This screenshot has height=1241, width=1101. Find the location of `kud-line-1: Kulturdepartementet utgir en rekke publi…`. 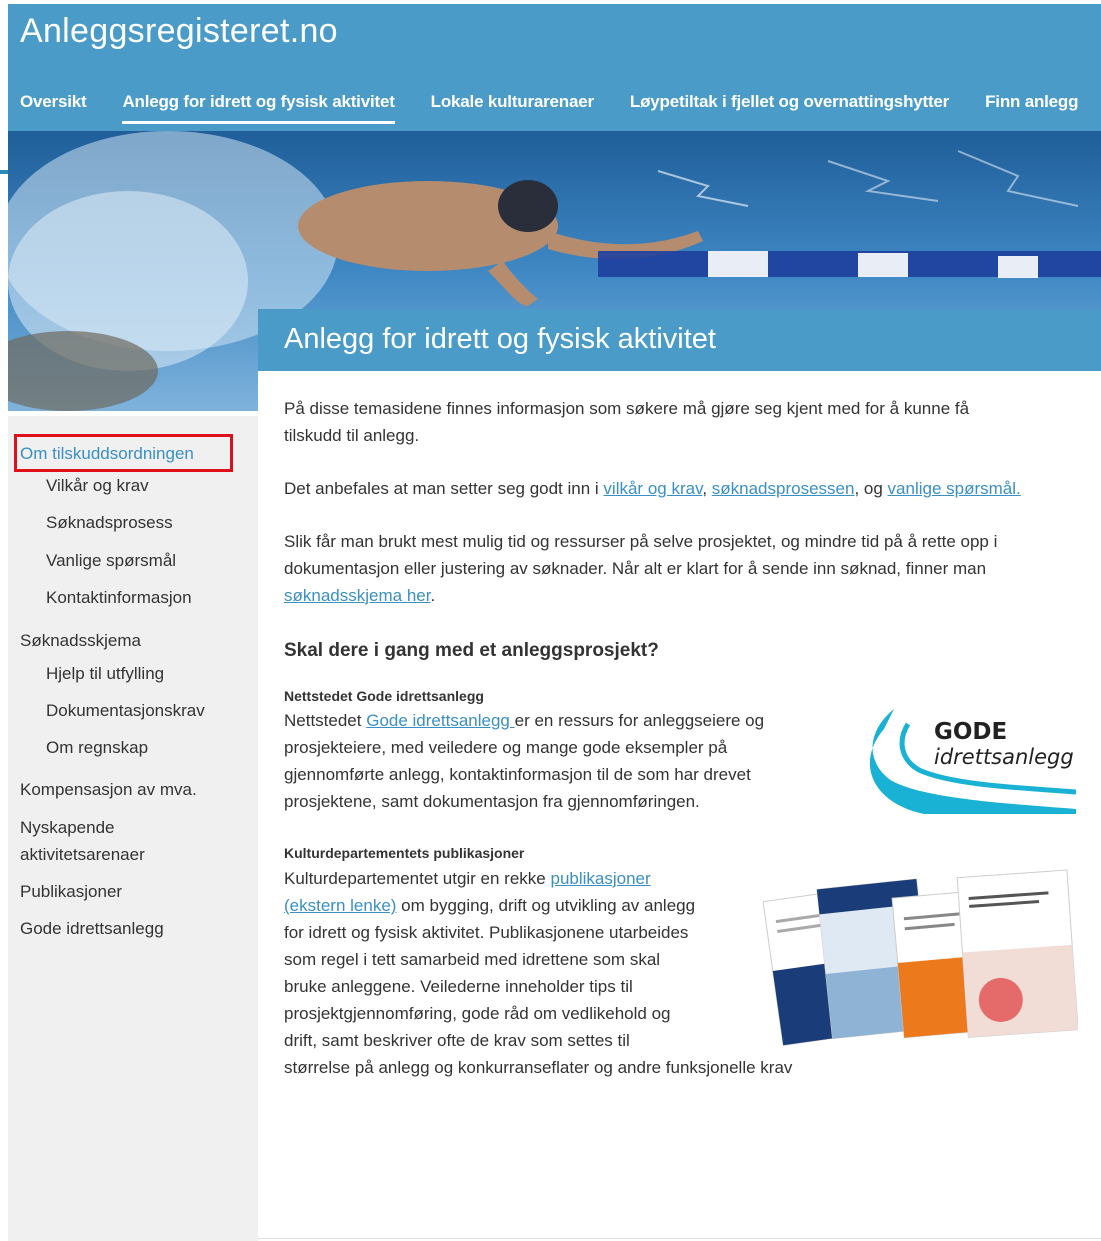

kud-line-1: Kulturdepartementet utgir en rekke publi… is located at coordinates (467, 878).